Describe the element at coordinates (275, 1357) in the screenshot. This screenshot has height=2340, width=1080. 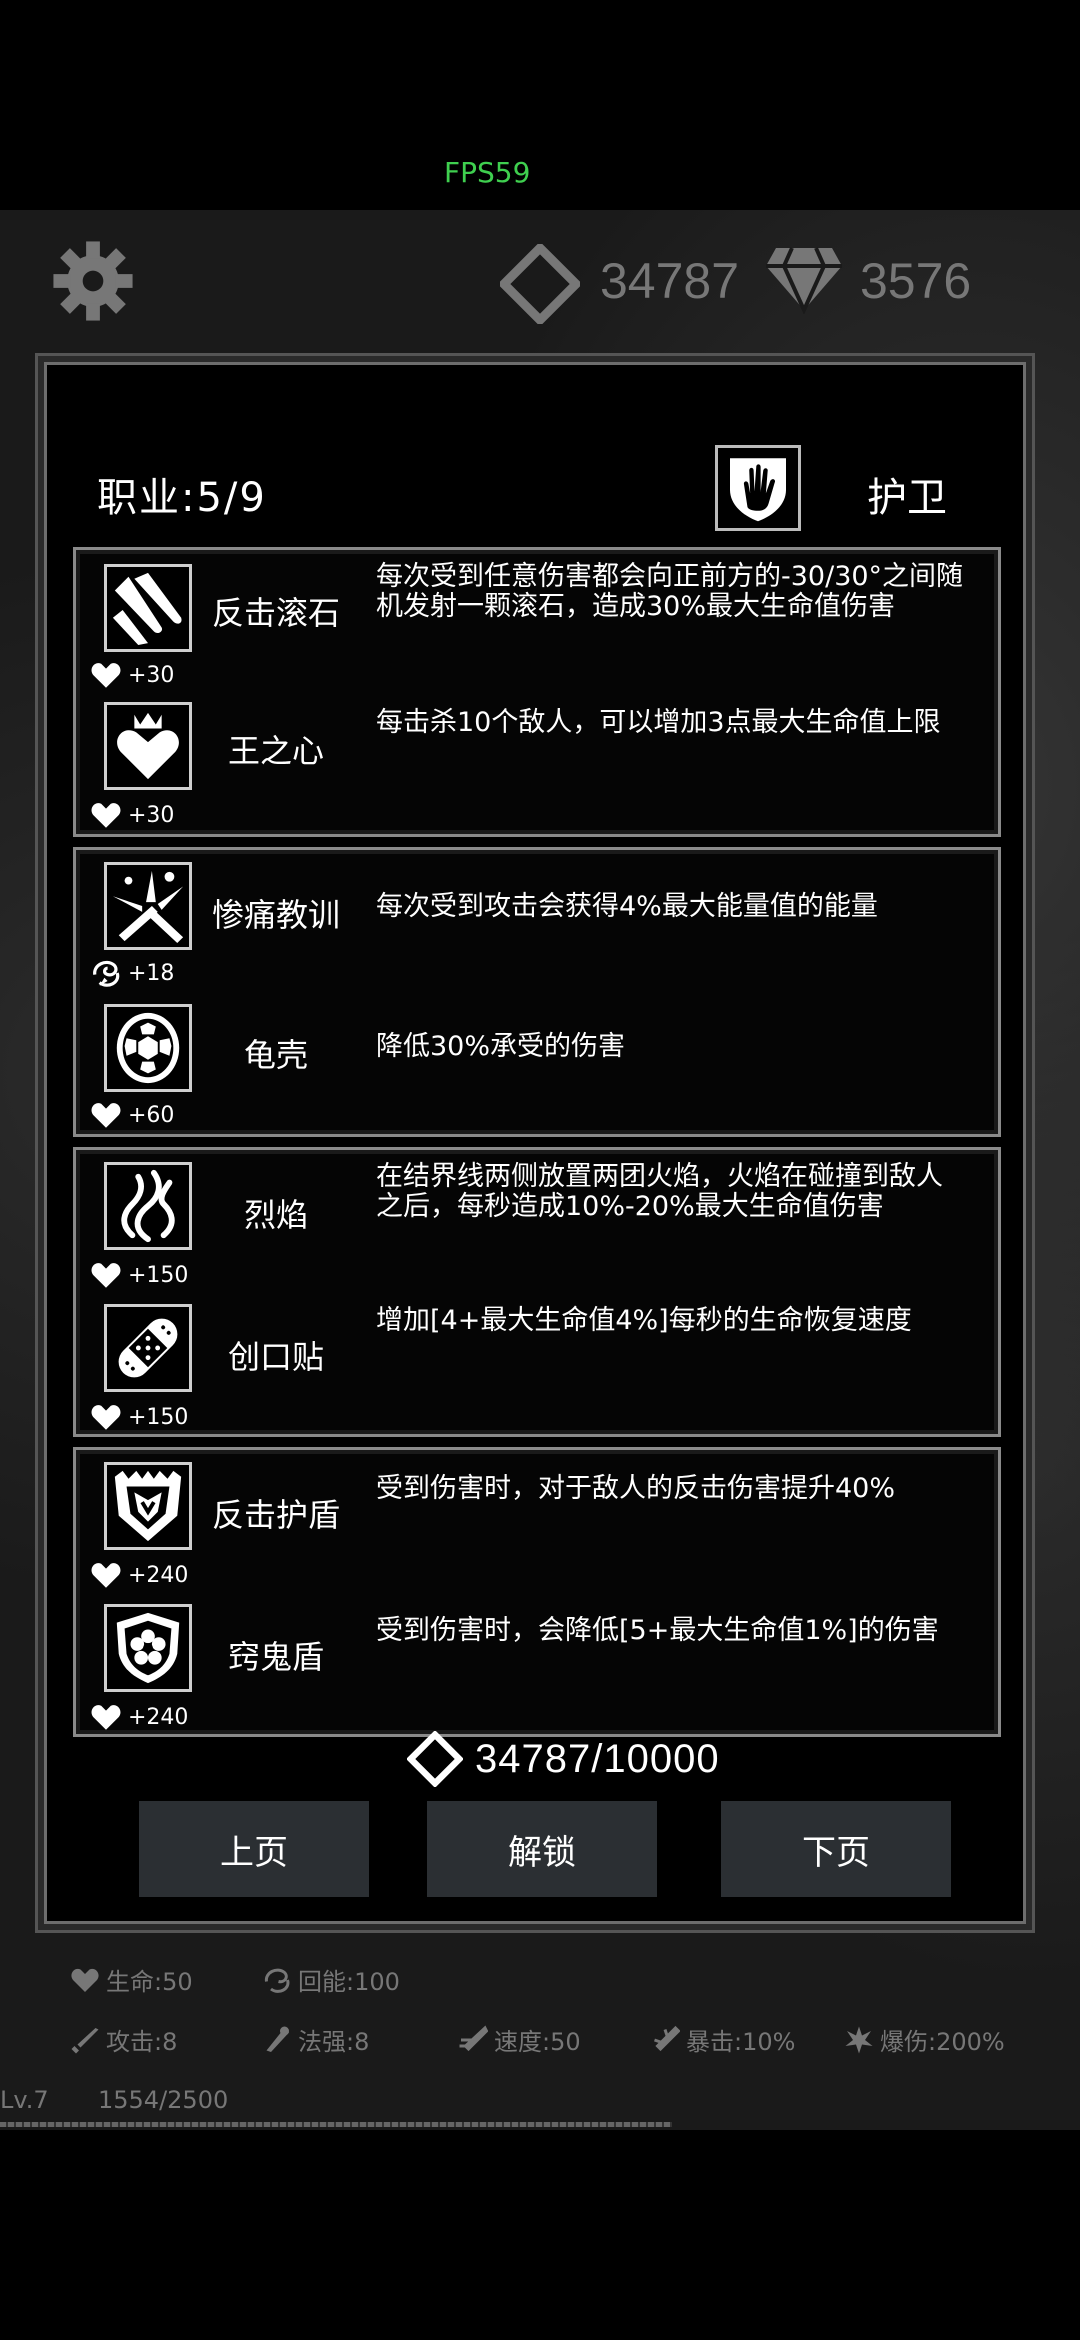
I see `skill-name: 创口贴` at that location.